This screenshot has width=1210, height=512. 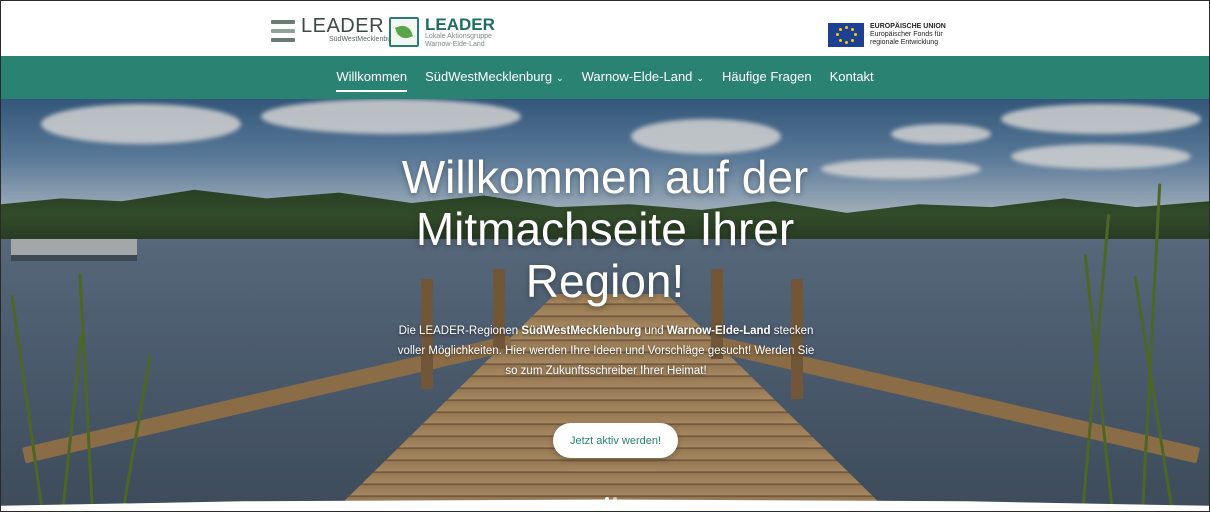 I want to click on nav-label: Willkommen, so click(x=372, y=76).